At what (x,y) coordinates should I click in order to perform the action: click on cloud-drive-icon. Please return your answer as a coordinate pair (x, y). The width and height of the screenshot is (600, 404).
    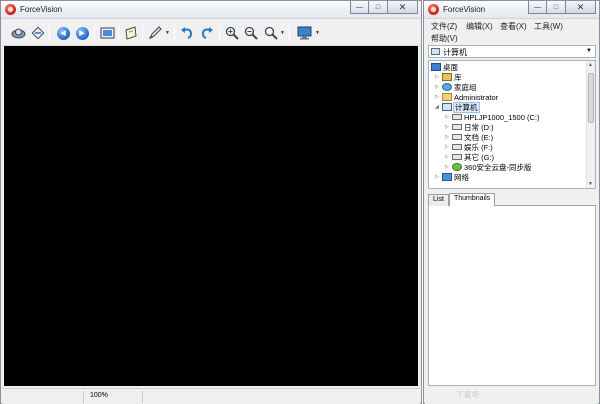
    Looking at the image, I should click on (457, 167).